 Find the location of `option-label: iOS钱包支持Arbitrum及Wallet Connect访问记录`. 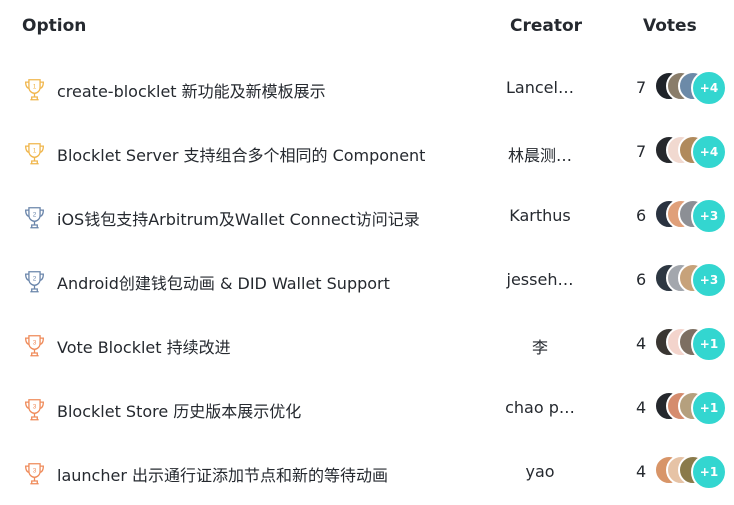

option-label: iOS钱包支持Arbitrum及Wallet Connect访问记录 is located at coordinates (238, 218).